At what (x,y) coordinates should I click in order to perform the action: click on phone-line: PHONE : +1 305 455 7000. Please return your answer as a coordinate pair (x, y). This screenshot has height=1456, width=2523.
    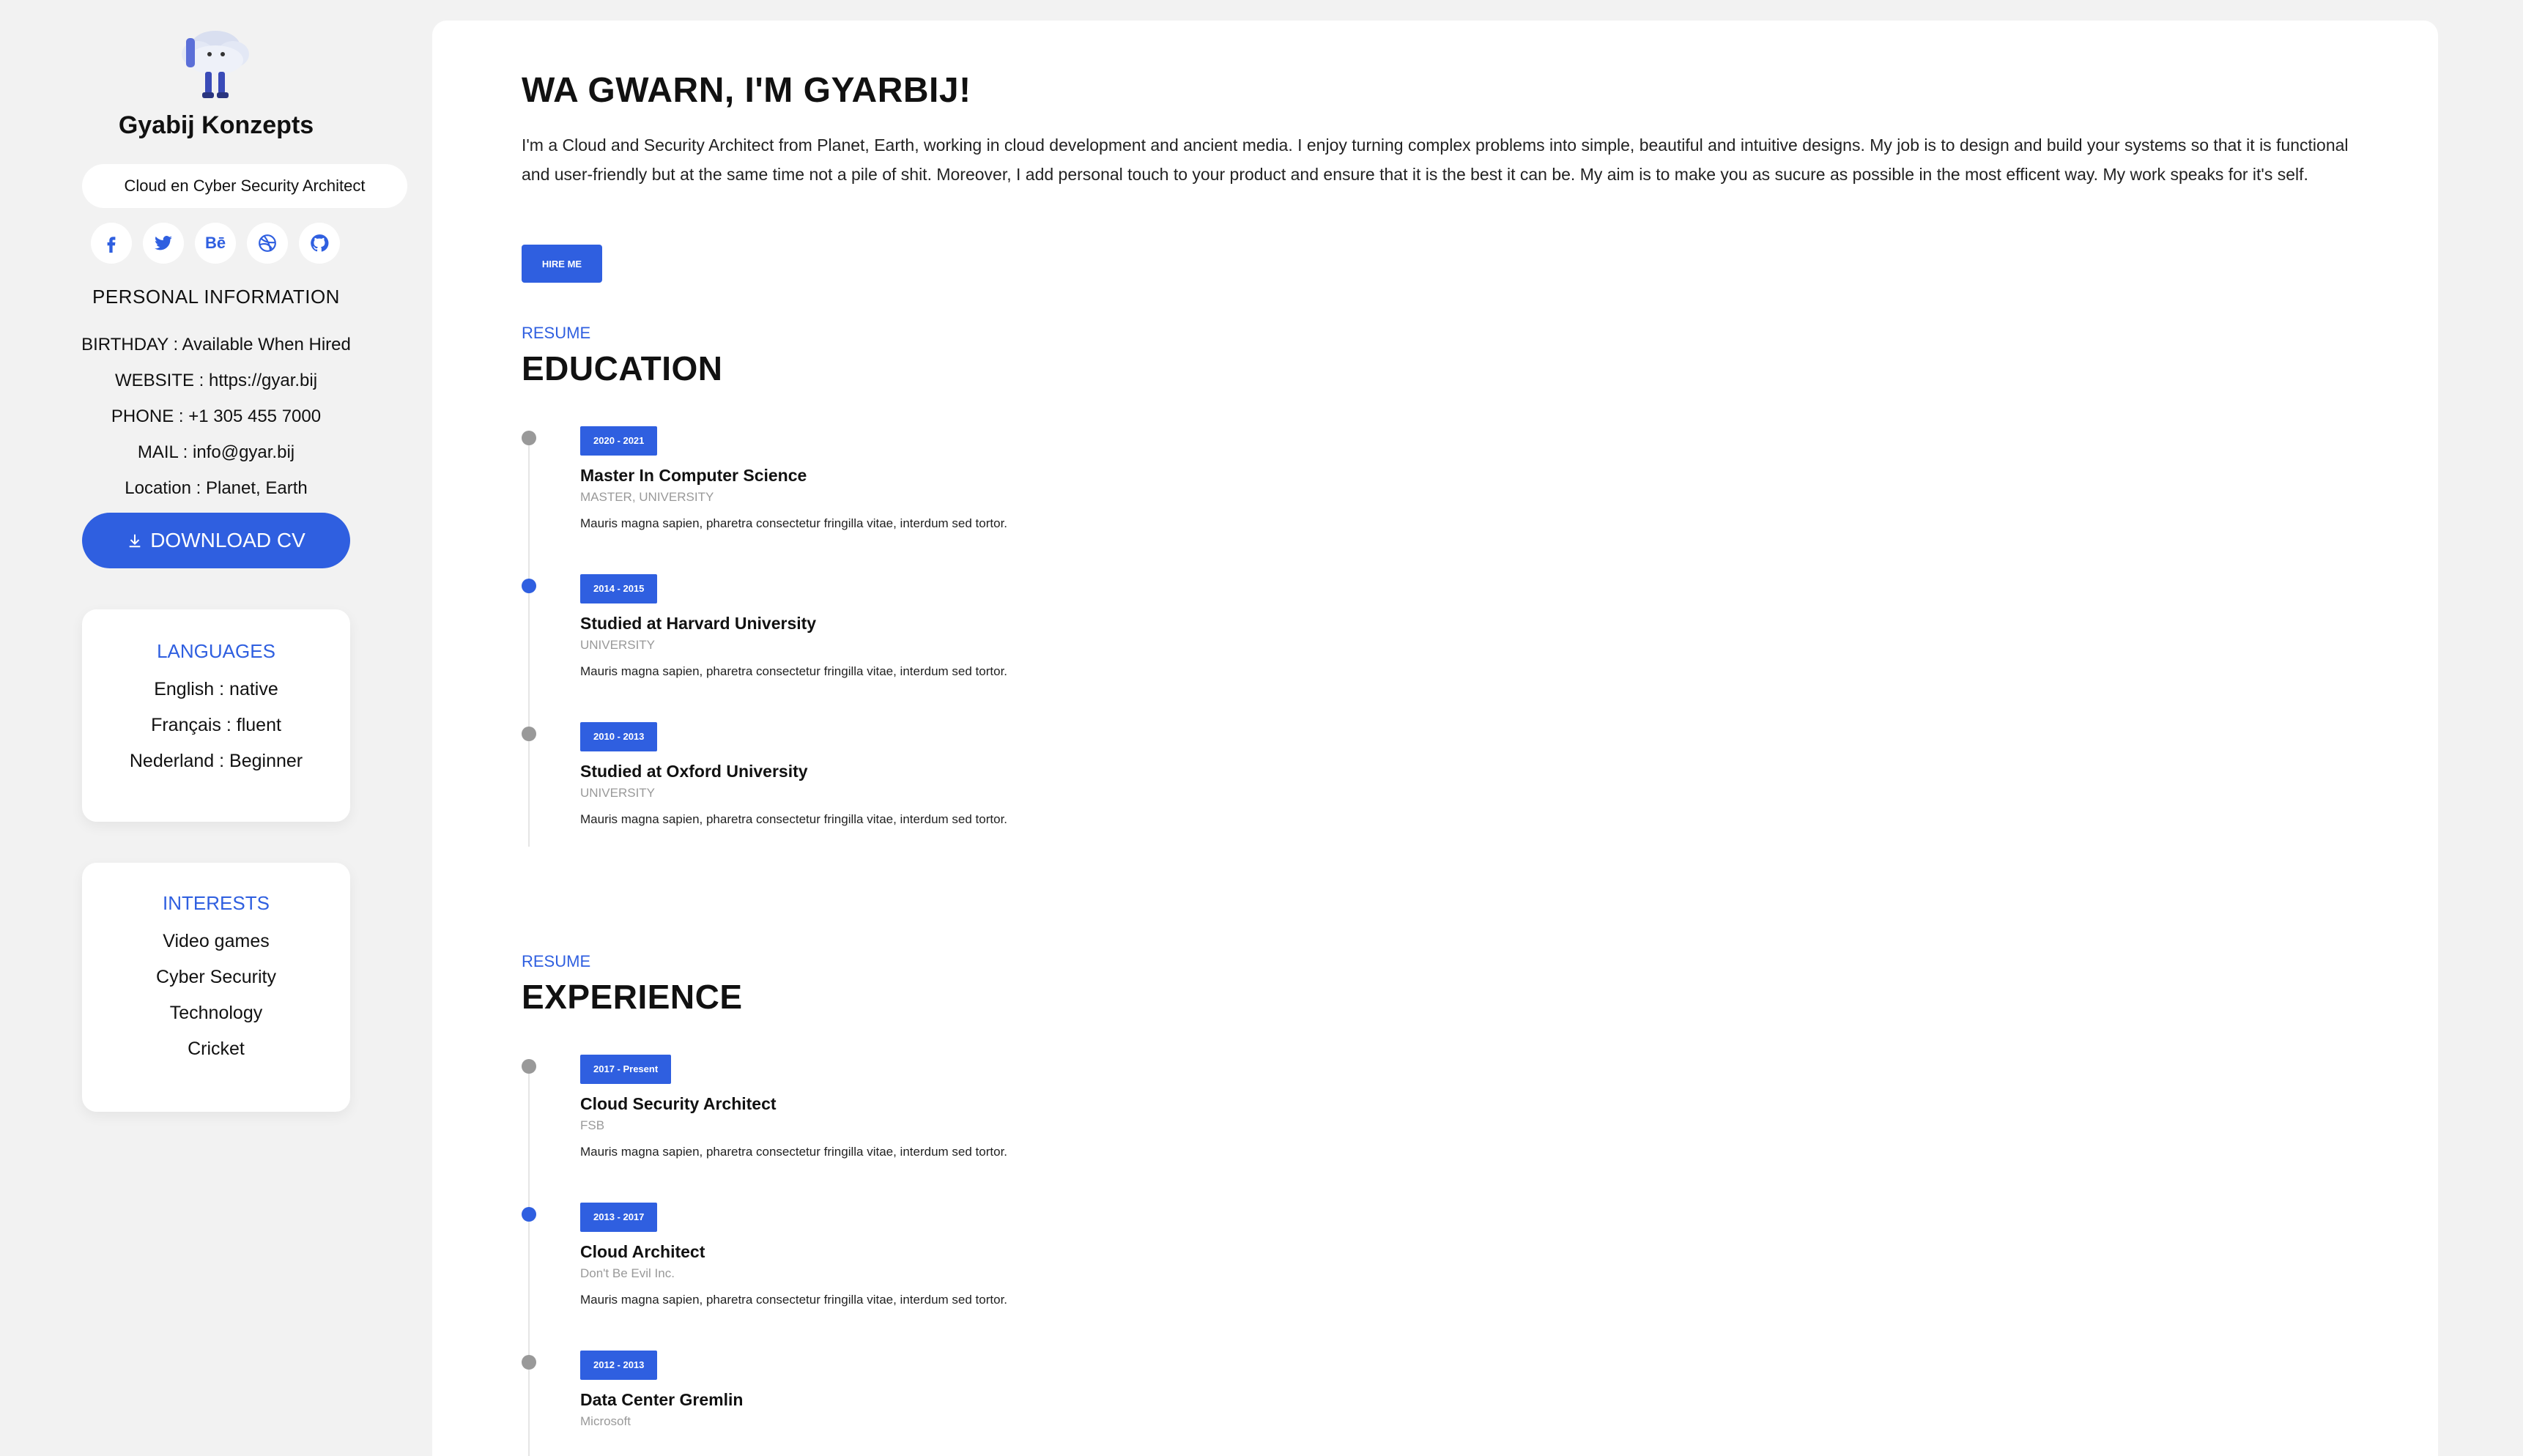
    Looking at the image, I should click on (217, 416).